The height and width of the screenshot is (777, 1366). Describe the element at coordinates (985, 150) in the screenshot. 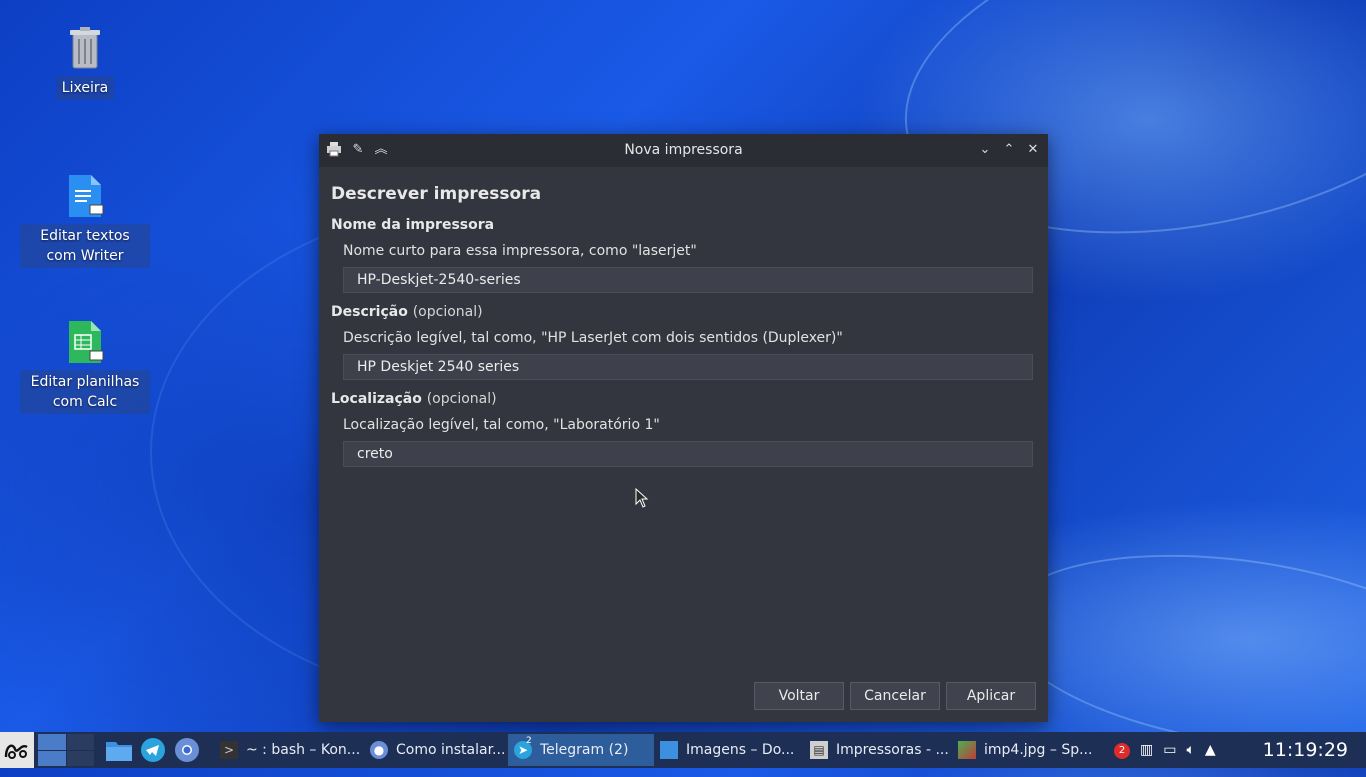

I see `minimize-icon: ⌄` at that location.